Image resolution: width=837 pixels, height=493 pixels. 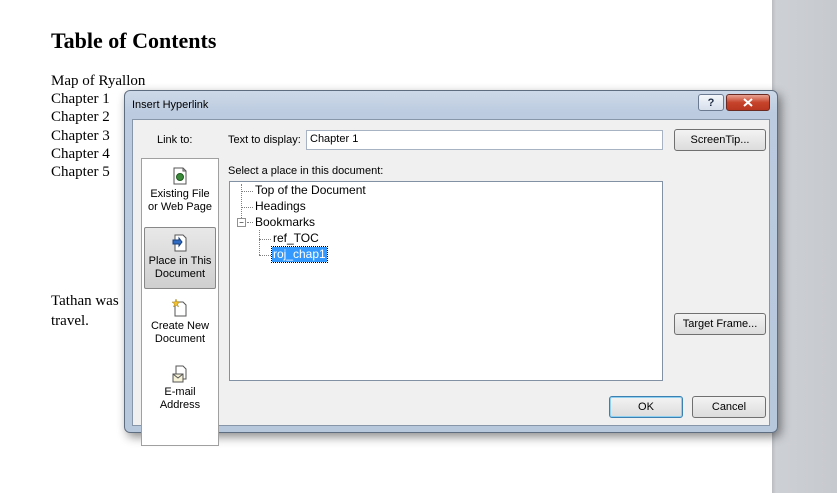 I want to click on link-create-new-document: Create New Document, so click(x=180, y=324).